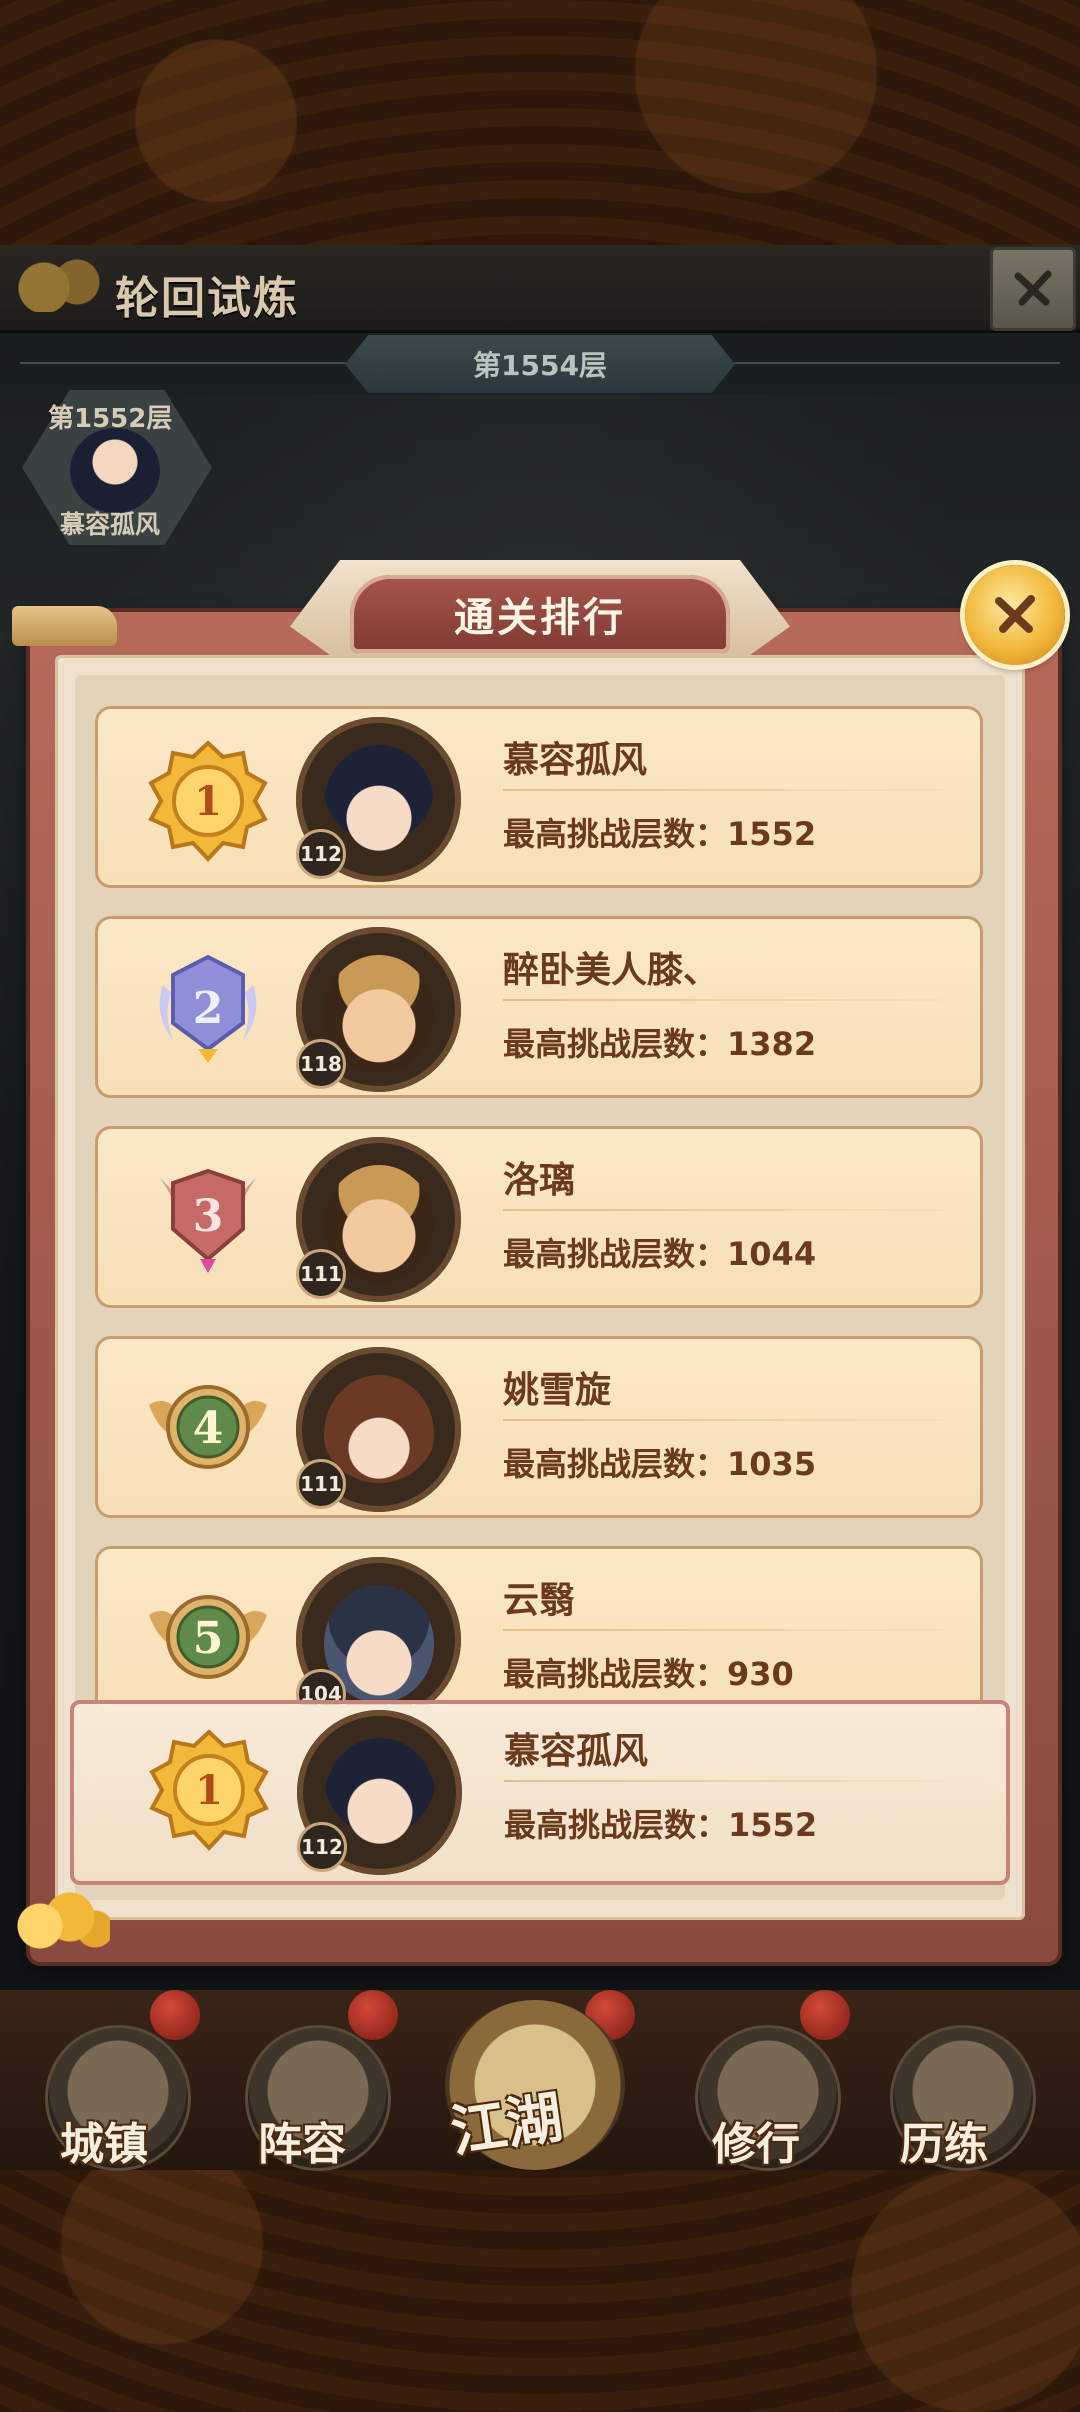  What do you see at coordinates (378, 1631) in the screenshot?
I see `avatar: 104` at bounding box center [378, 1631].